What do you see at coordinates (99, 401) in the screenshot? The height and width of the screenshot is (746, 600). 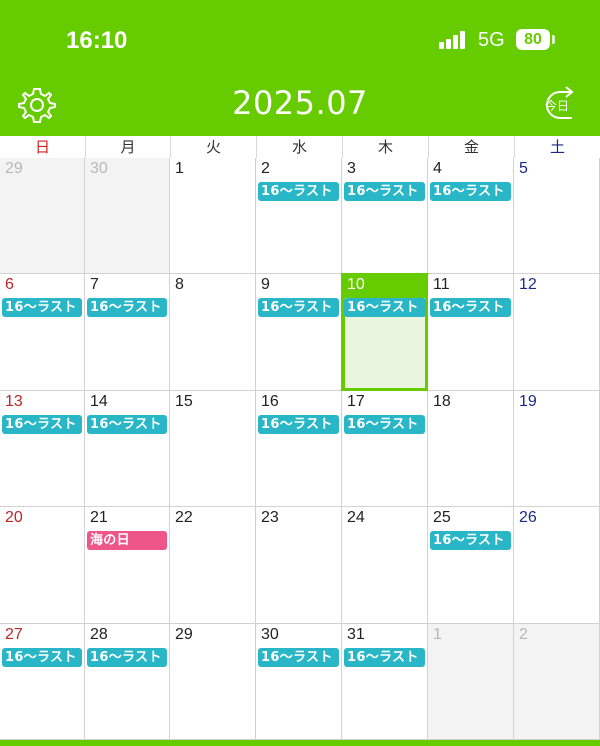 I see `day-number: 14` at bounding box center [99, 401].